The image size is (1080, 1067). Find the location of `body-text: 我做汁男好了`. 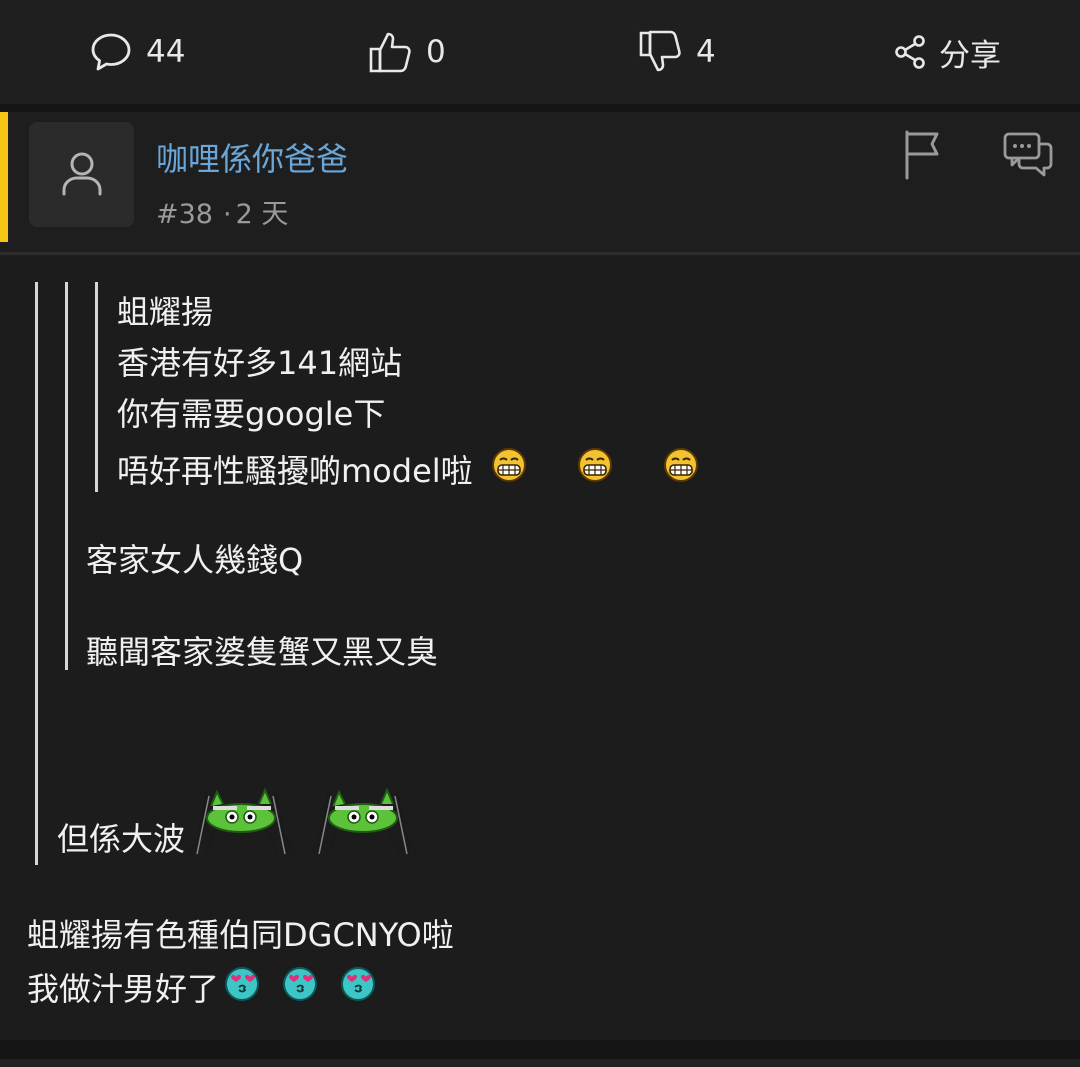

body-text: 我做汁男好了 is located at coordinates (123, 989).